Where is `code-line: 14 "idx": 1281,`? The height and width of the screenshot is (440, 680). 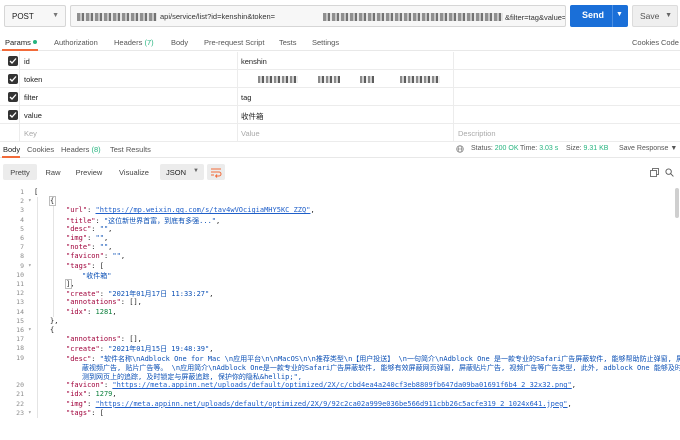 code-line: 14 "idx": 1281, is located at coordinates (340, 312).